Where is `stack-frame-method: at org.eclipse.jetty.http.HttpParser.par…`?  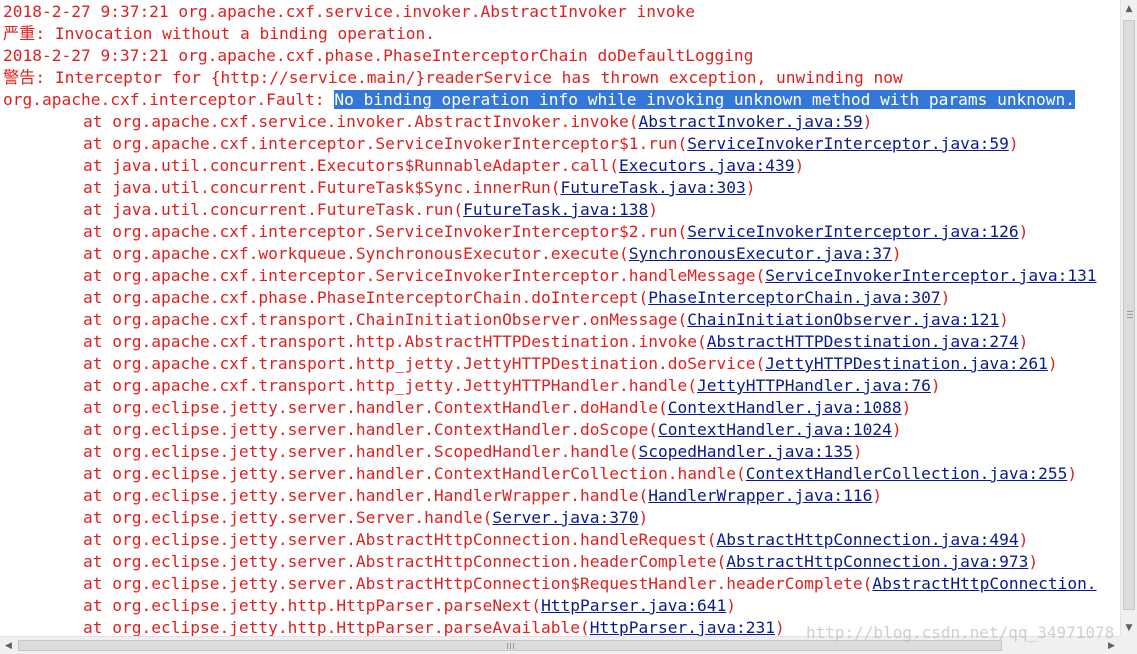
stack-frame-method: at org.eclipse.jetty.http.HttpParser.par… is located at coordinates (312, 605).